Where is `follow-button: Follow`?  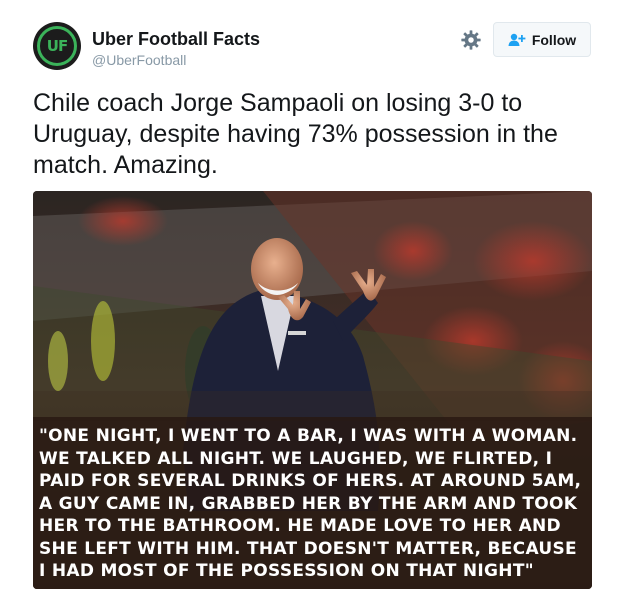
follow-button: Follow is located at coordinates (542, 39).